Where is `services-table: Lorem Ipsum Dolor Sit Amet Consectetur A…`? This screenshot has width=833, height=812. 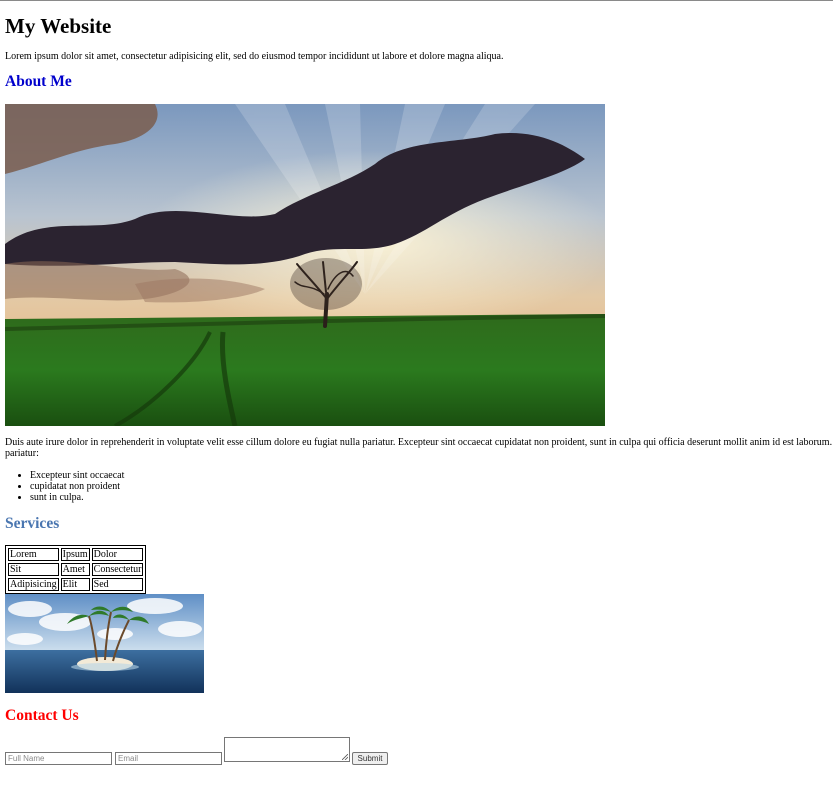
services-table: Lorem Ipsum Dolor Sit Amet Consectetur A… is located at coordinates (76, 569).